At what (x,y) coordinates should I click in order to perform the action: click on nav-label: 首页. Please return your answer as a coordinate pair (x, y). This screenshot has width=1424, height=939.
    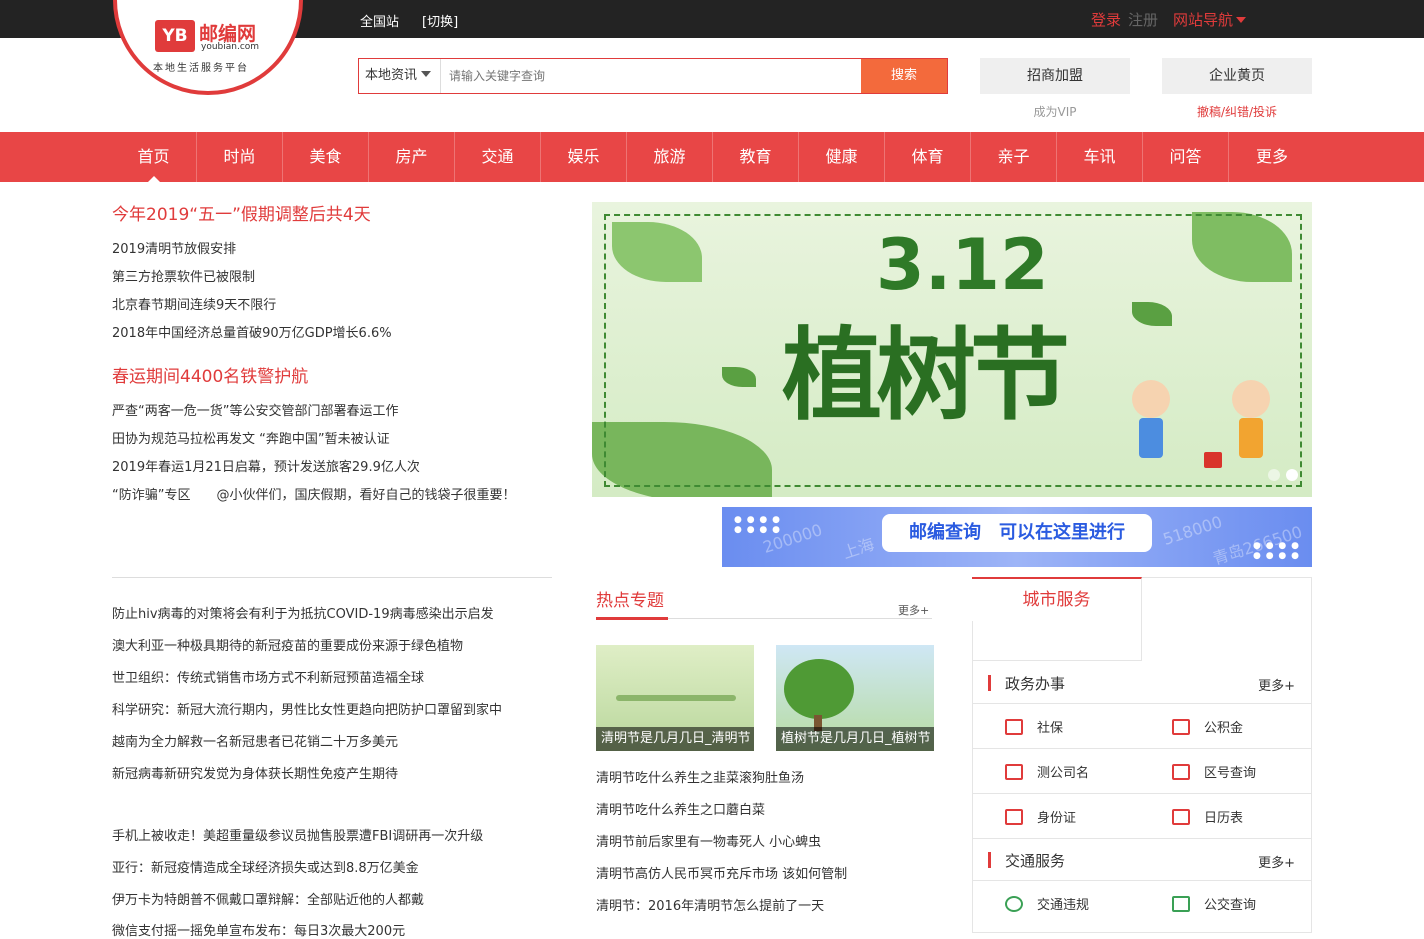
    Looking at the image, I should click on (153, 156).